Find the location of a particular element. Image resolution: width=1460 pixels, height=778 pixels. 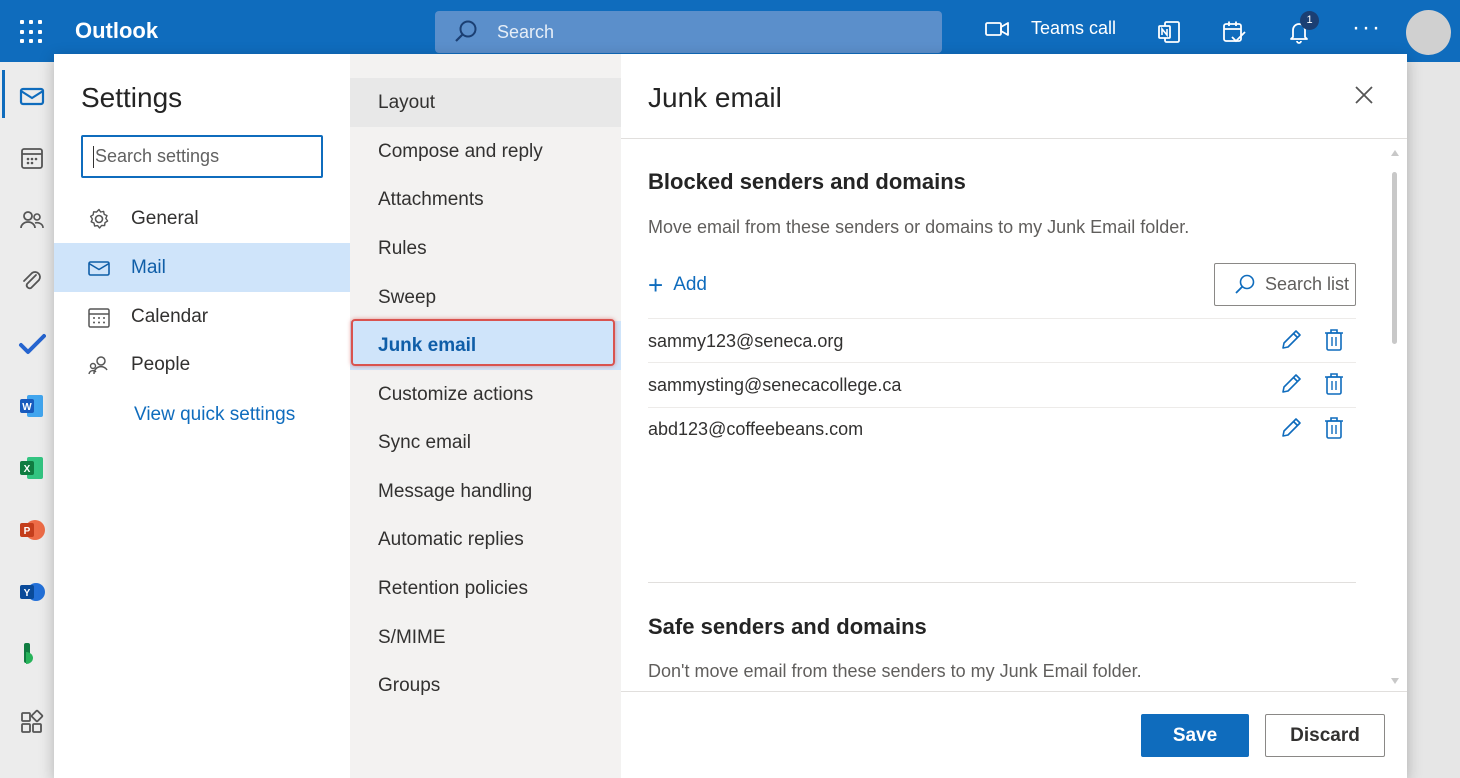

more-options-icon: ··· is located at coordinates (1367, 28).